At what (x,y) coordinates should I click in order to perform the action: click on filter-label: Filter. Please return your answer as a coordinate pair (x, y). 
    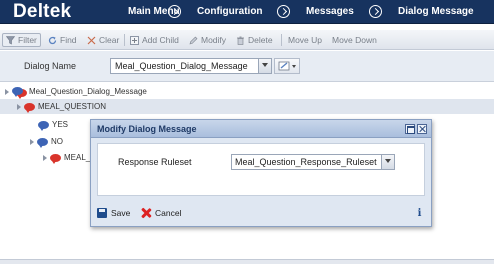
    Looking at the image, I should click on (27, 40).